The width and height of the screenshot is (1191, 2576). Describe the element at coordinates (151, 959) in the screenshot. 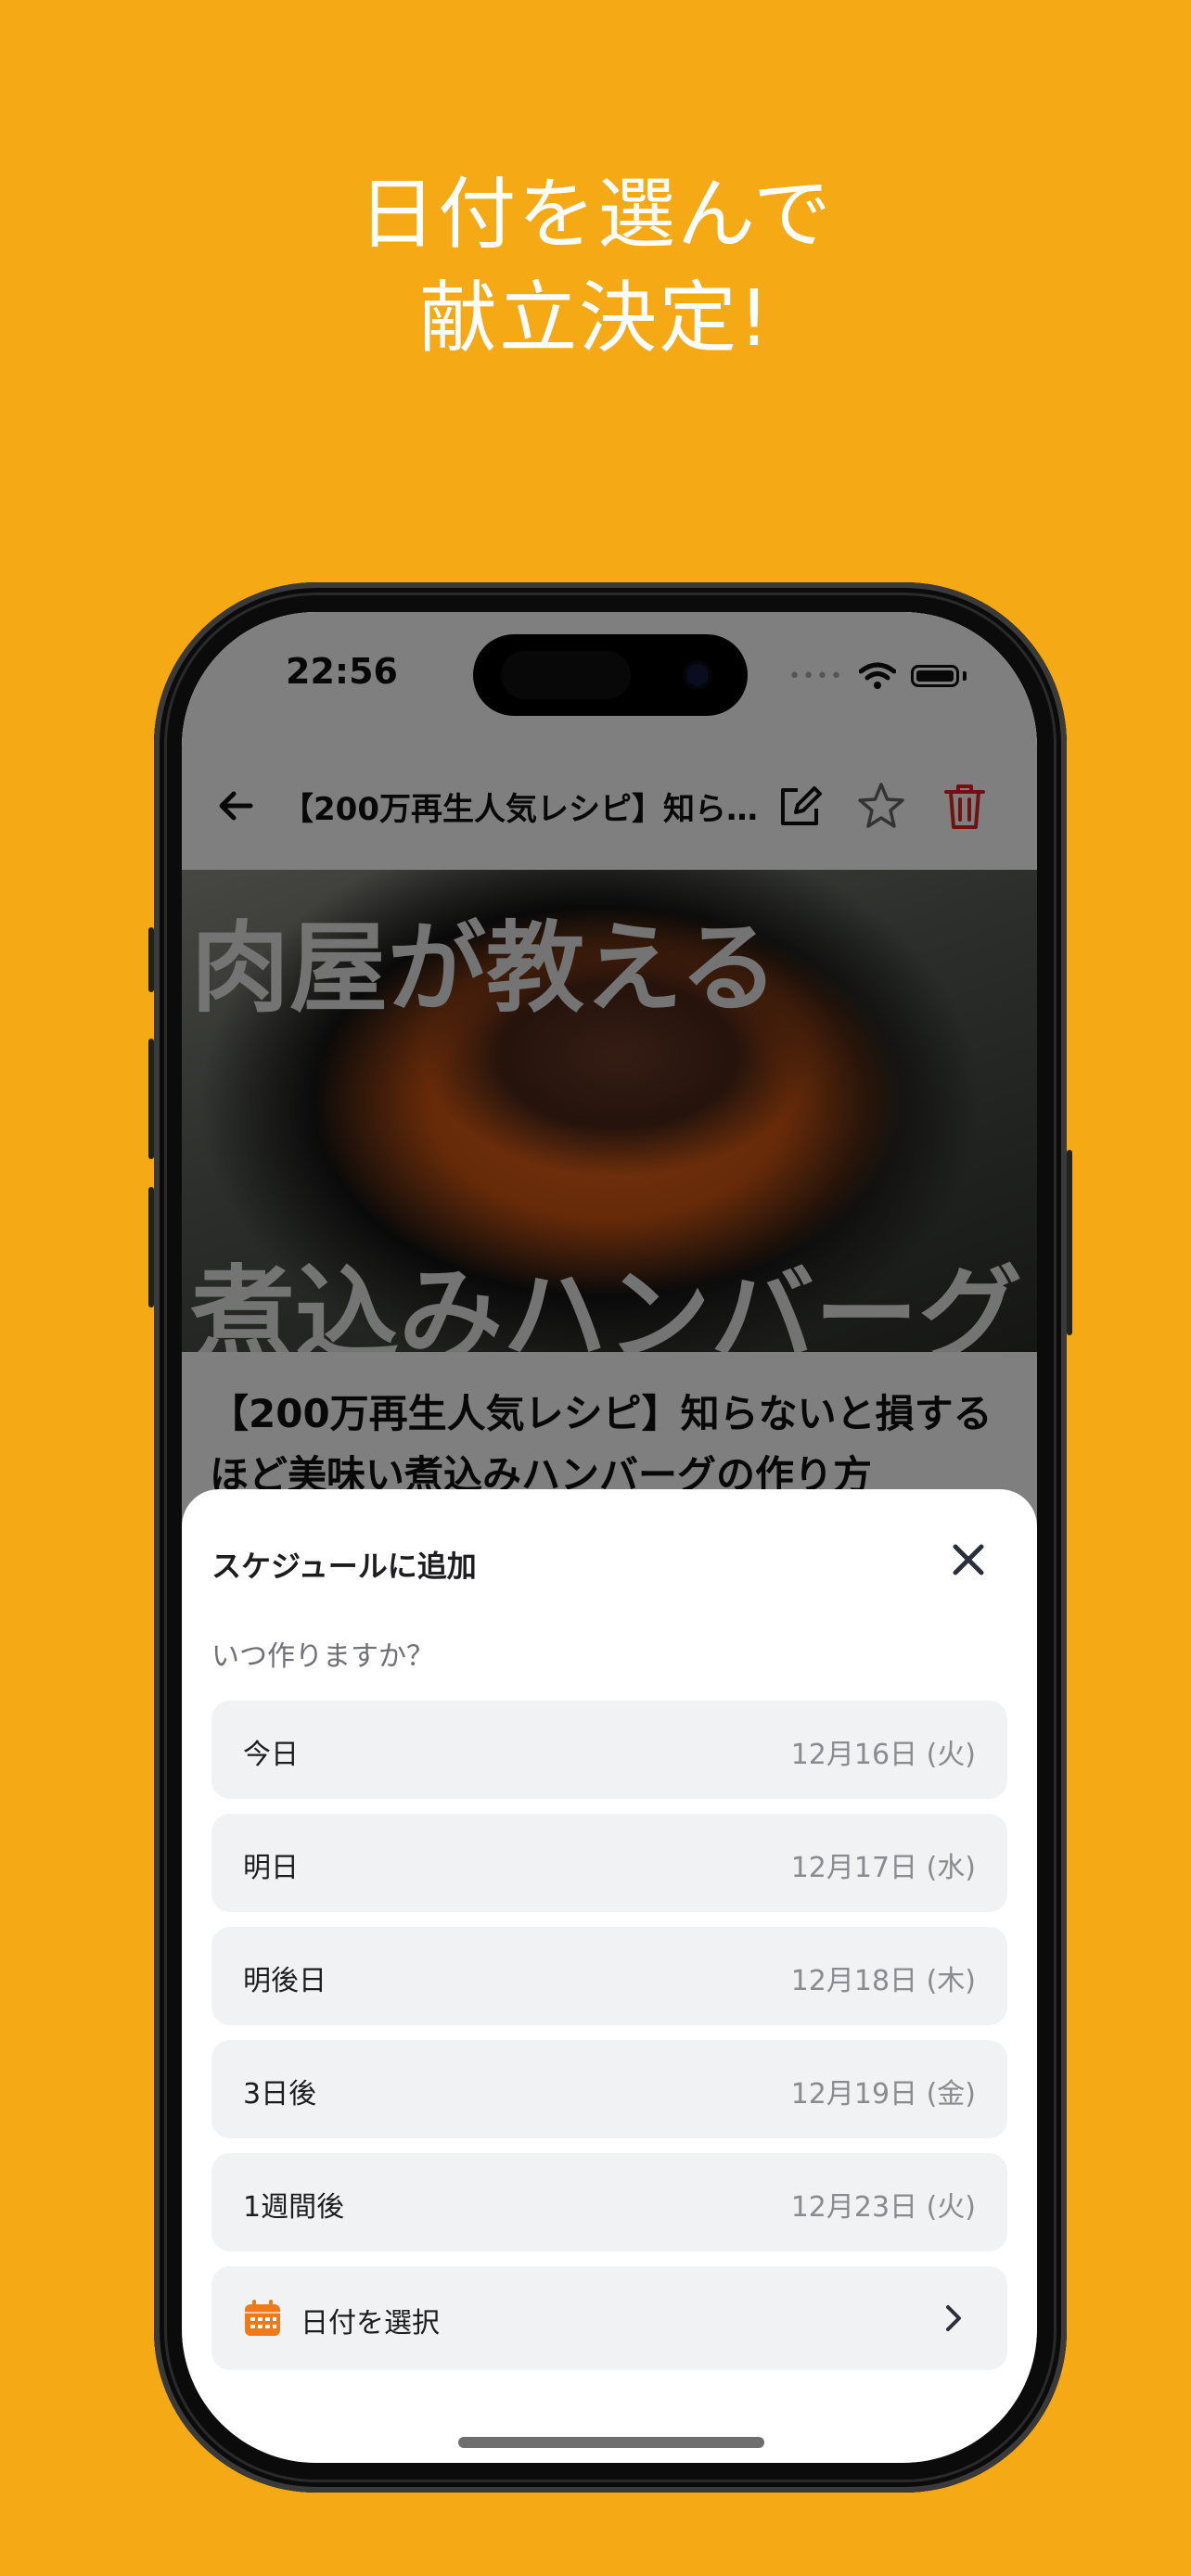

I see `phone-side-button` at that location.